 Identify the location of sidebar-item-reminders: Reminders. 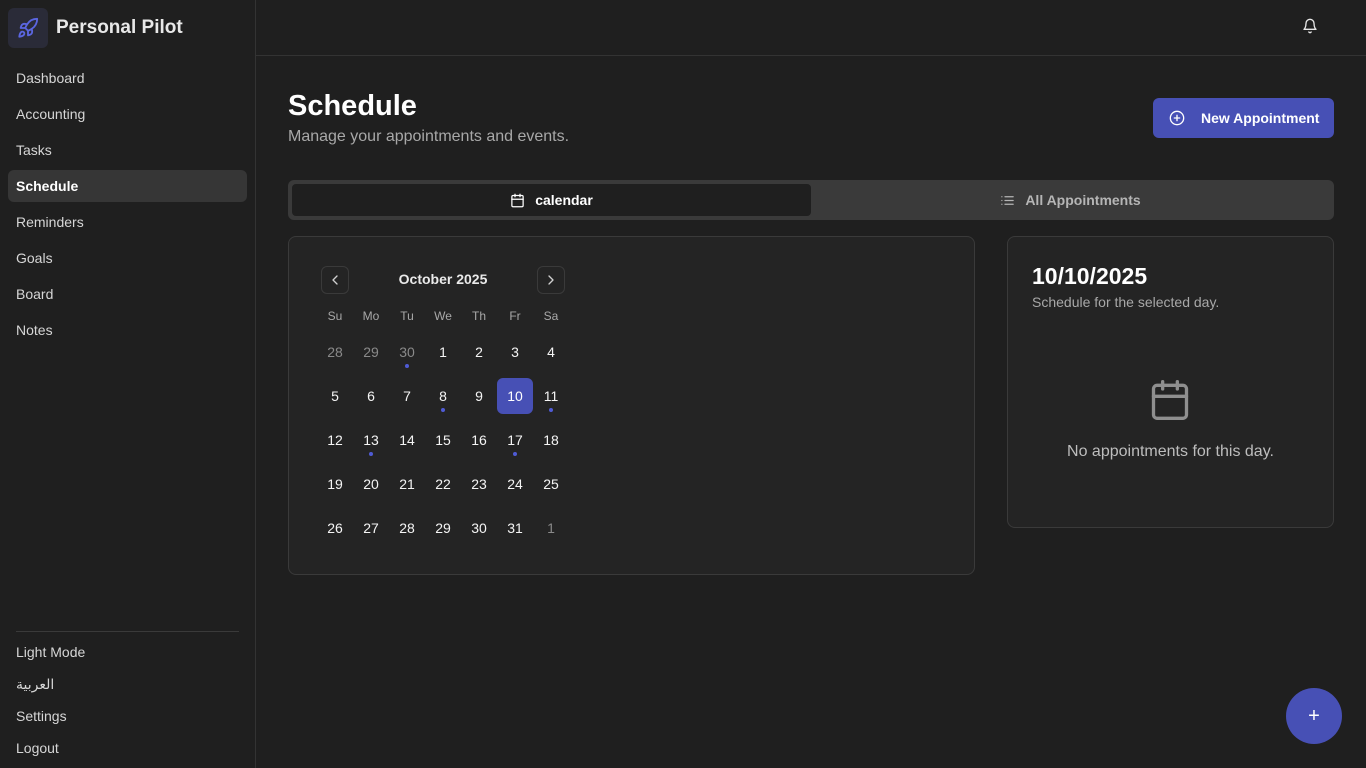
(127, 222).